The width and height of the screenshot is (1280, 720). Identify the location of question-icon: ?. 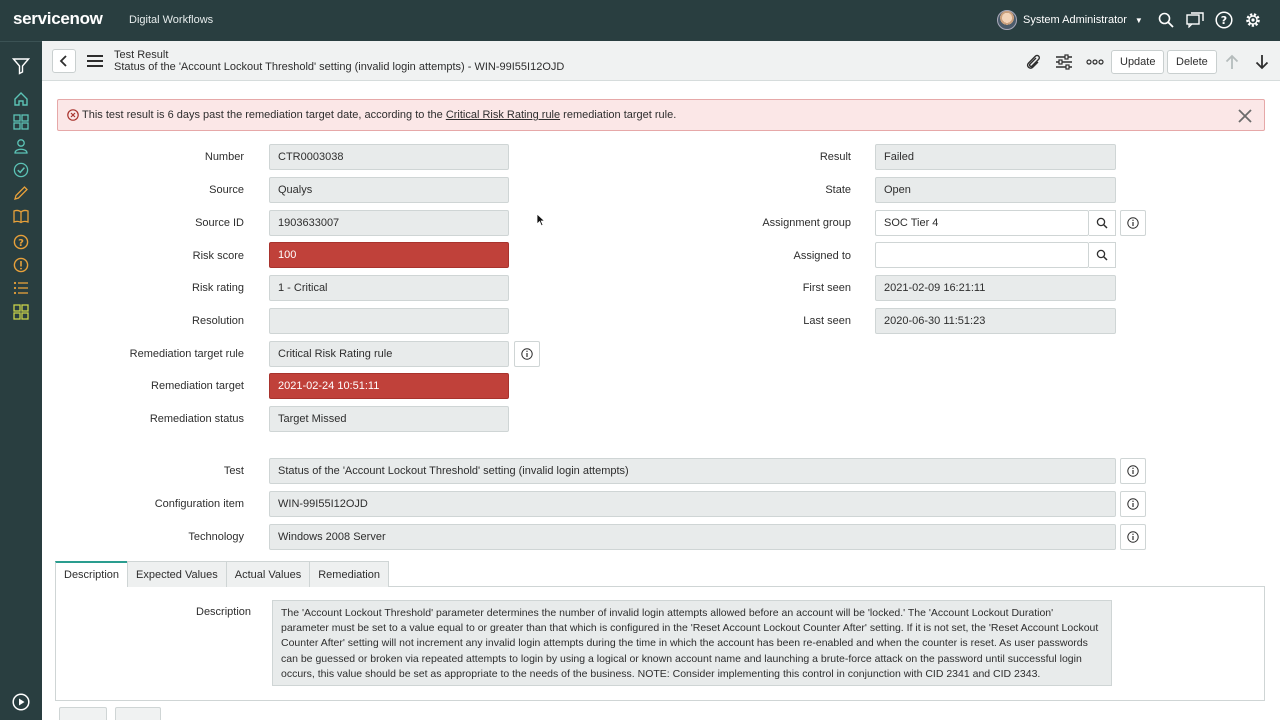
(21, 242).